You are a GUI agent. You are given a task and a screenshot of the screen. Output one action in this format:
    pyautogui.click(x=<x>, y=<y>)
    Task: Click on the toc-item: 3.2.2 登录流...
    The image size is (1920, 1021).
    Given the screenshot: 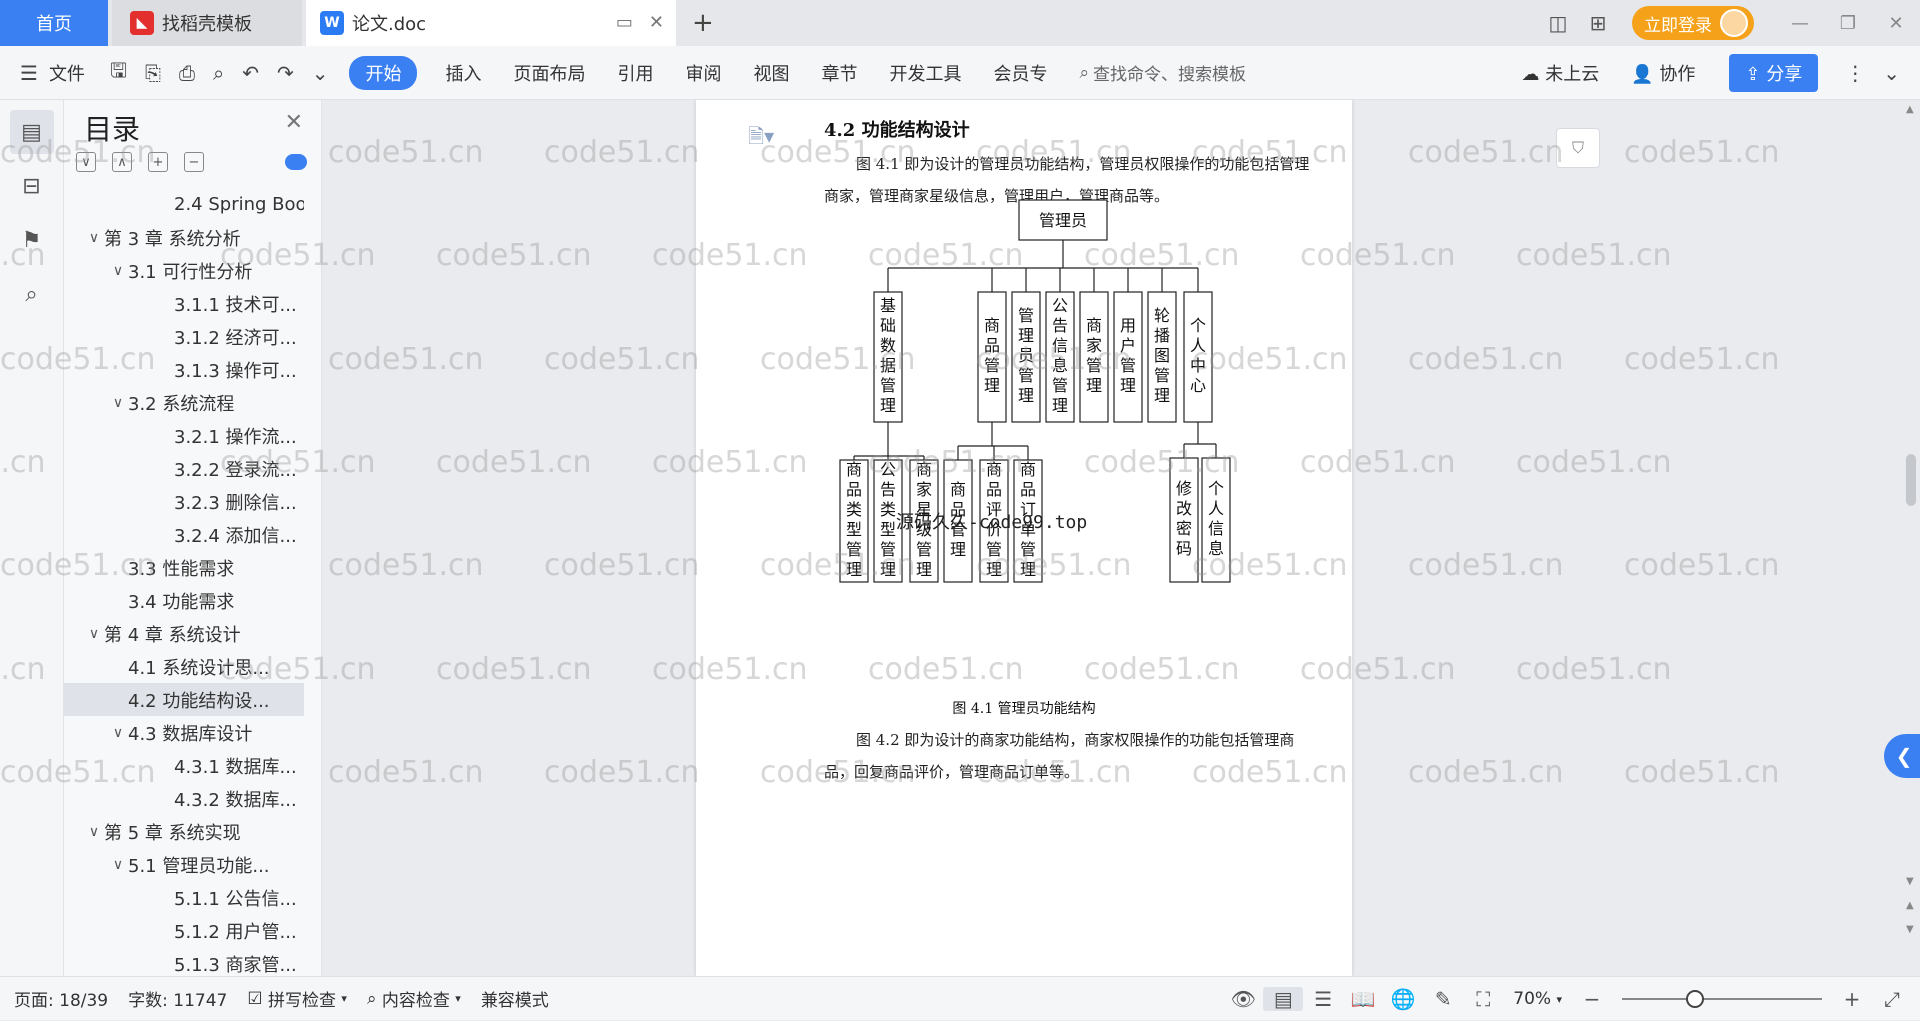 What is the action you would take?
    pyautogui.click(x=184, y=468)
    